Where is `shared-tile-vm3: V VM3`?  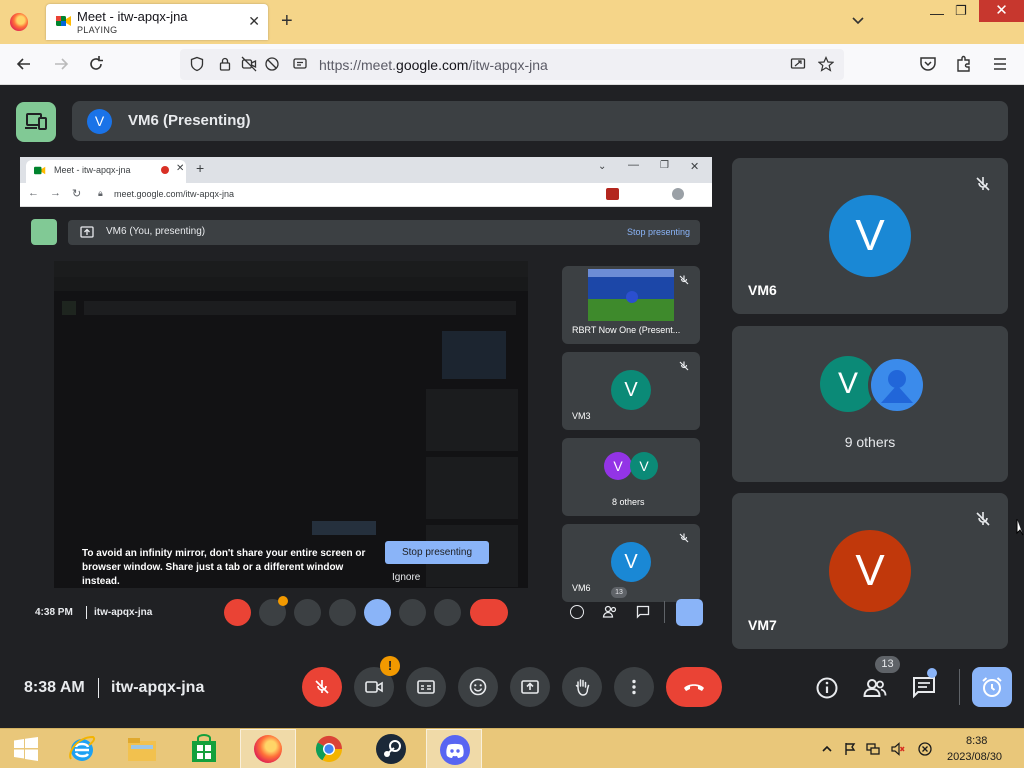 shared-tile-vm3: V VM3 is located at coordinates (631, 391).